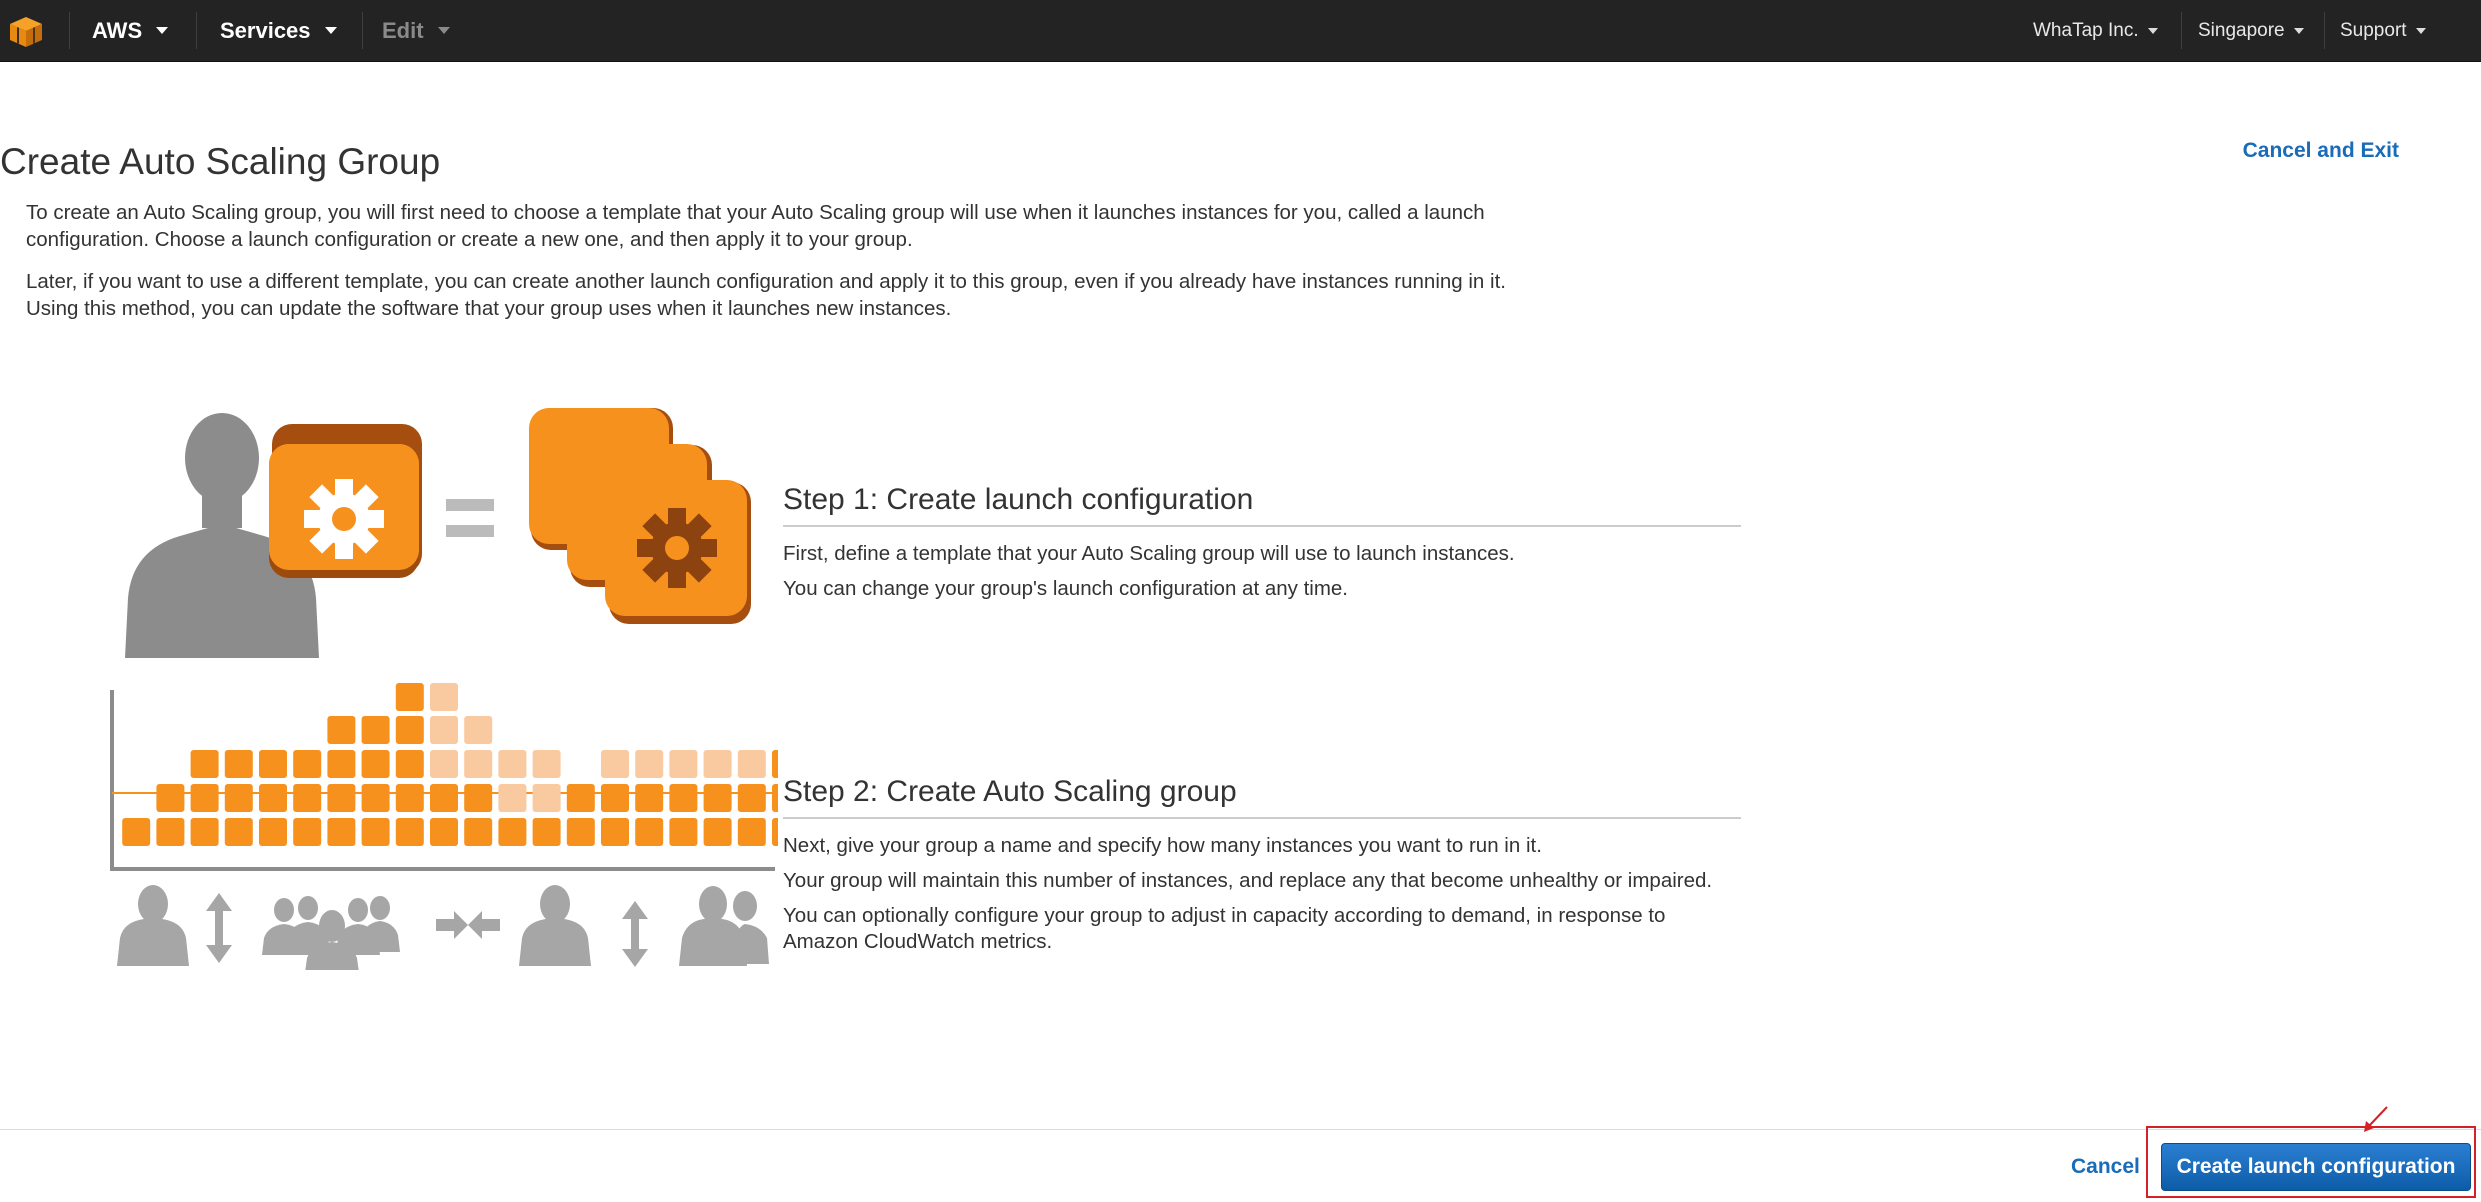 The image size is (2481, 1202). What do you see at coordinates (918, 941) in the screenshot?
I see `step-2-line: Amazon CloudWatch metrics.` at bounding box center [918, 941].